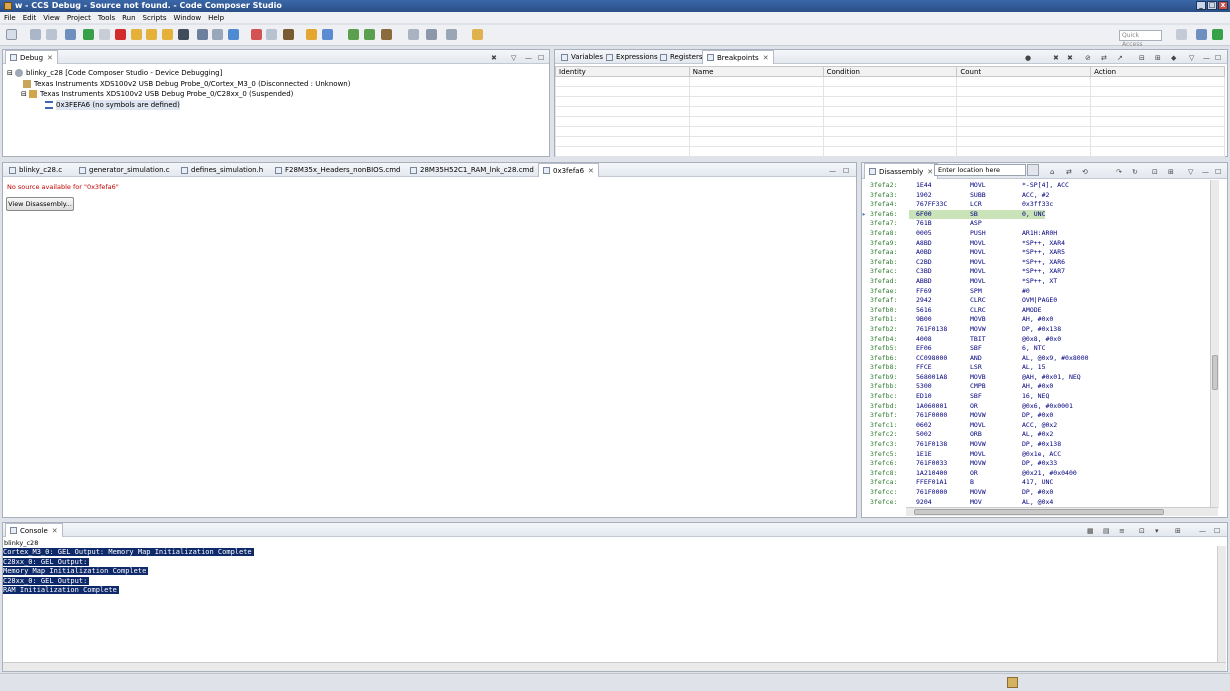  I want to click on trim-stack-icon, so click(1012, 682).